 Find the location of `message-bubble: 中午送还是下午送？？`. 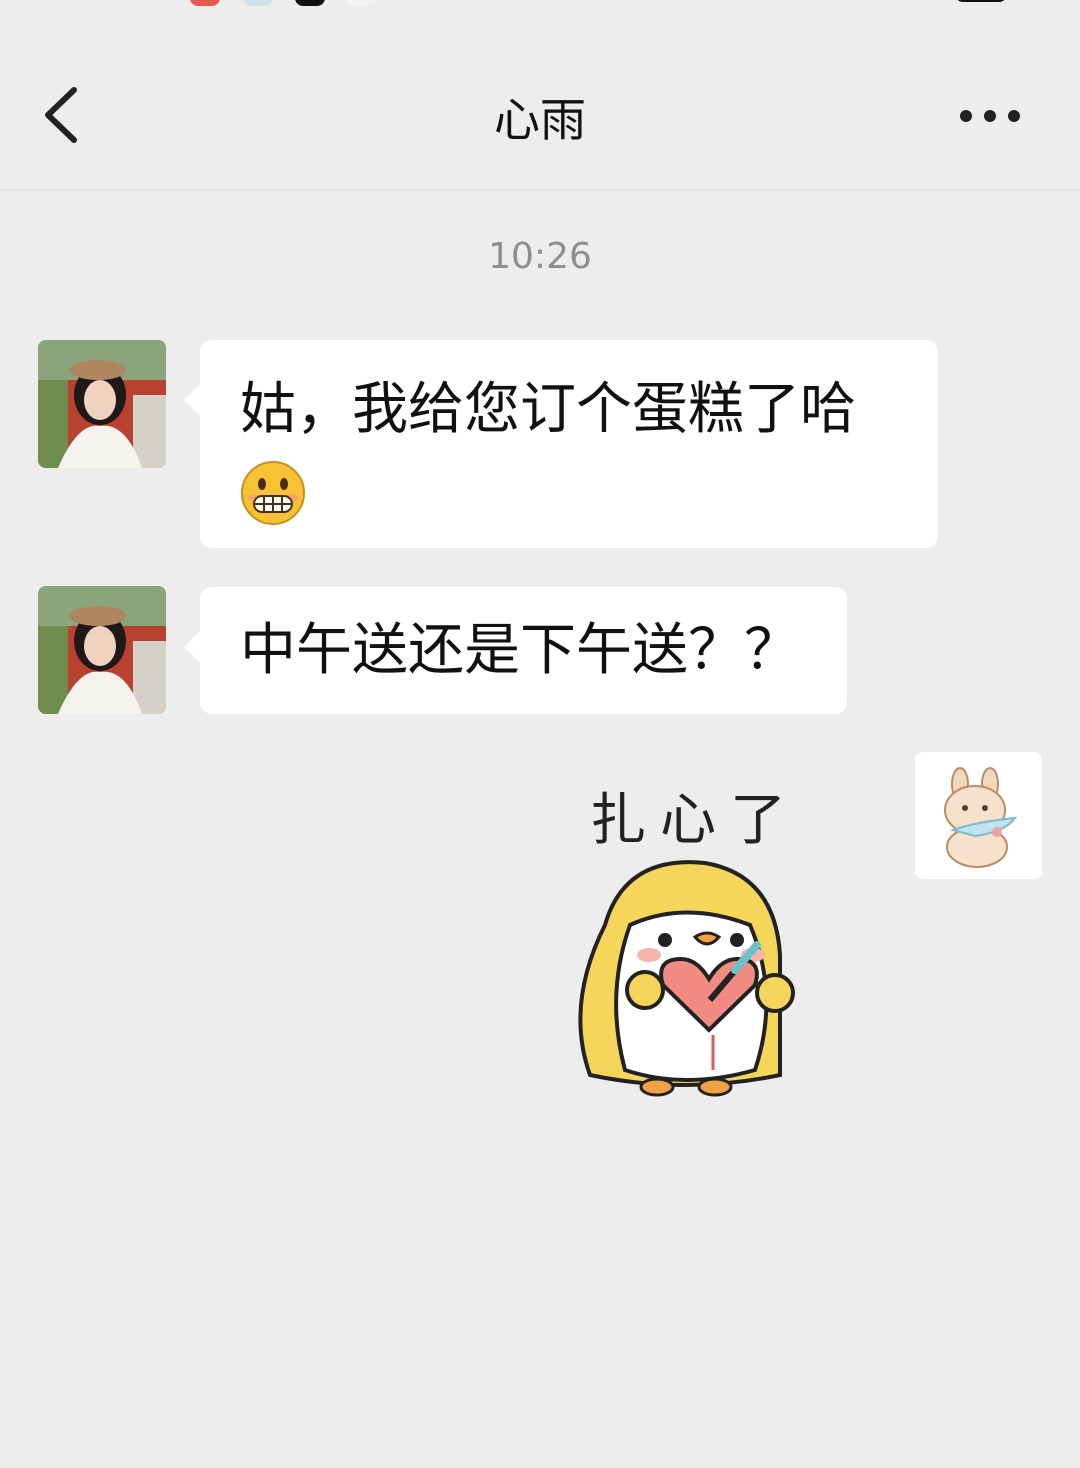

message-bubble: 中午送还是下午送？？ is located at coordinates (515, 650).